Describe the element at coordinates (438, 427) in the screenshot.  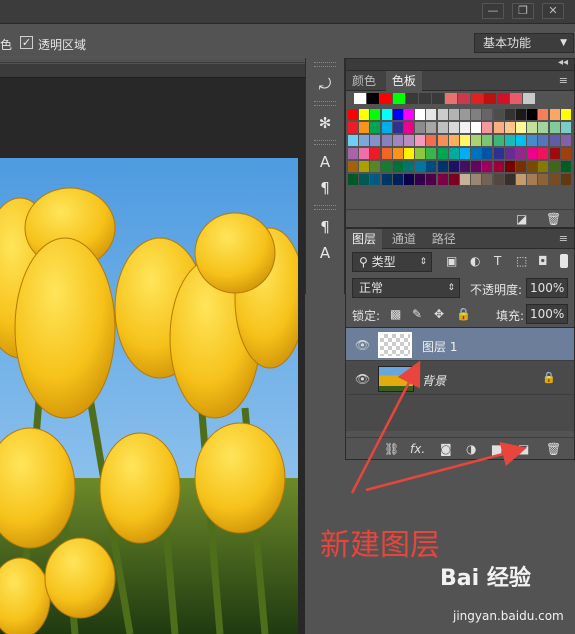
I see `annotation-arrows` at that location.